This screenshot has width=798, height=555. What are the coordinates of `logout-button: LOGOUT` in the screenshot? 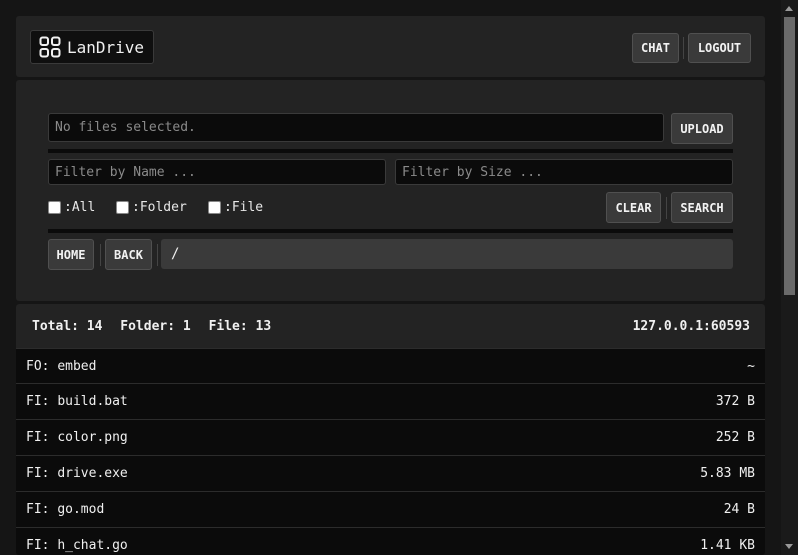 It's located at (719, 48).